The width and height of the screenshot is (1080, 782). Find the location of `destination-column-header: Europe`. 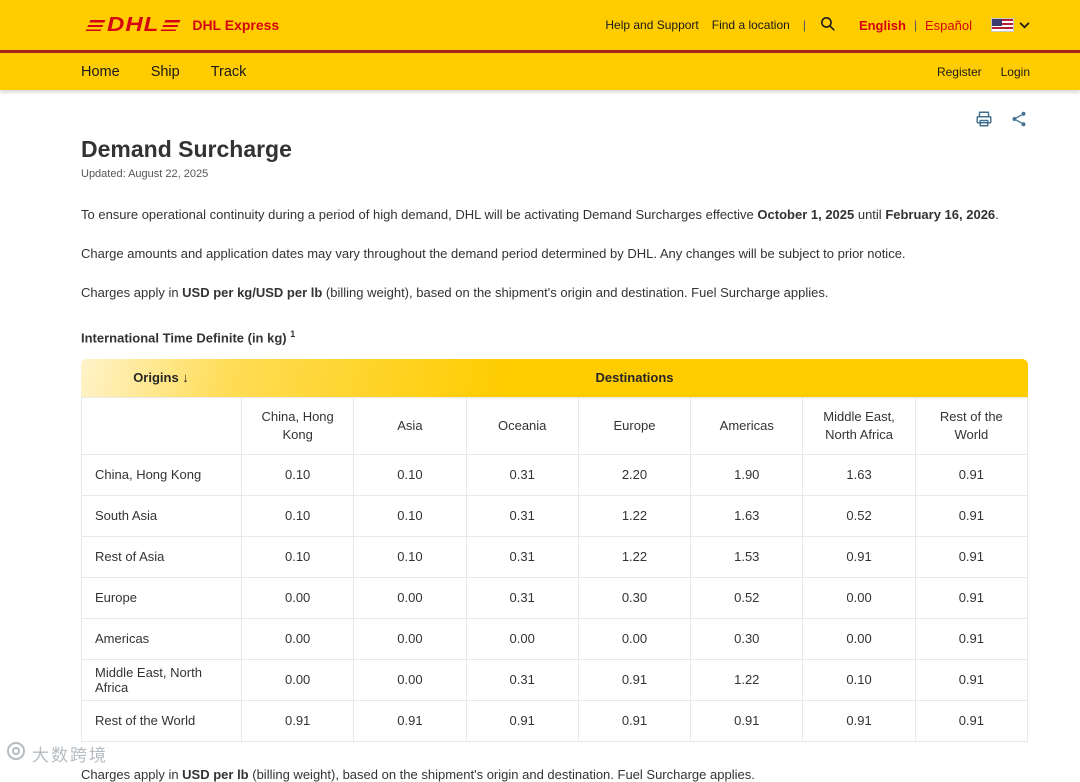

destination-column-header: Europe is located at coordinates (634, 425).